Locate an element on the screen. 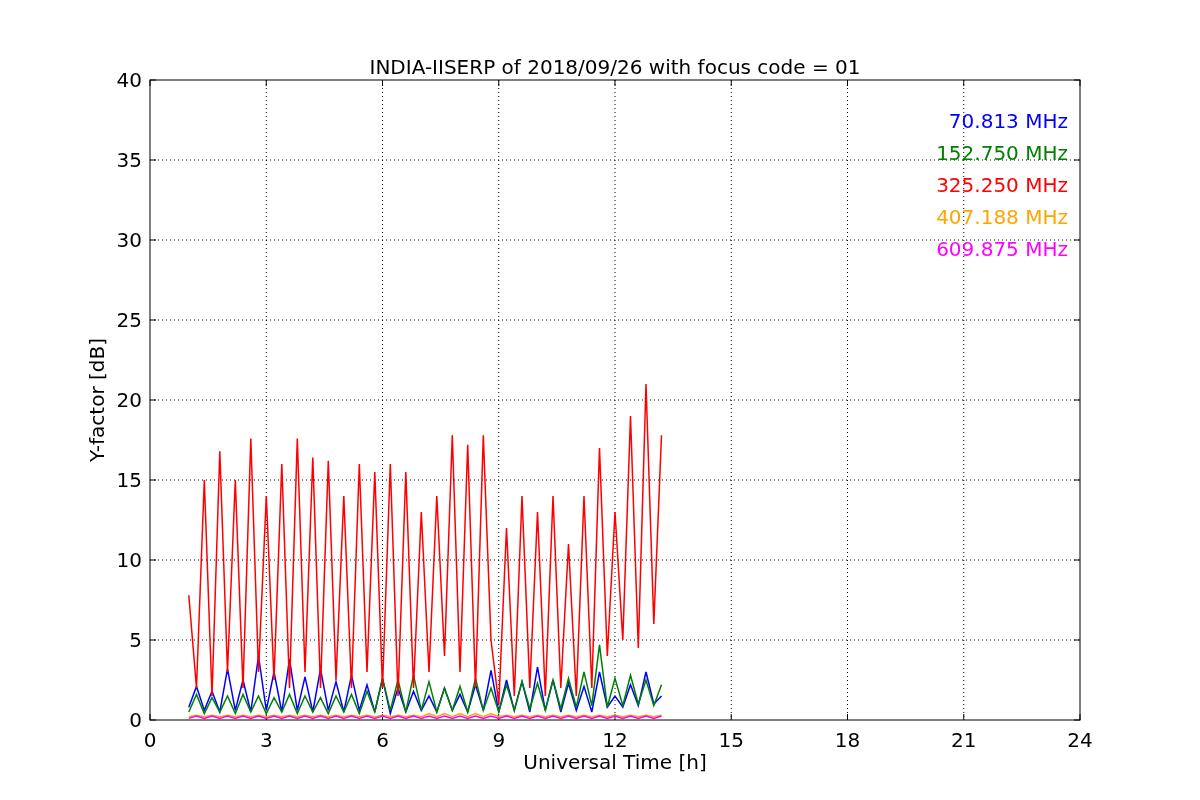 This screenshot has height=800, width=1200. x-tick-label: 0 is located at coordinates (150, 740).